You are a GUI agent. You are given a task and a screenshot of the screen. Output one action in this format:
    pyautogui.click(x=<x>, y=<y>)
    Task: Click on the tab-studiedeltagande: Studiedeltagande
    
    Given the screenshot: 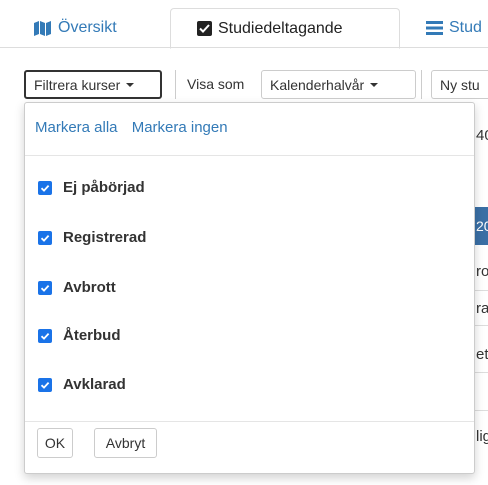 What is the action you would take?
    pyautogui.click(x=285, y=28)
    